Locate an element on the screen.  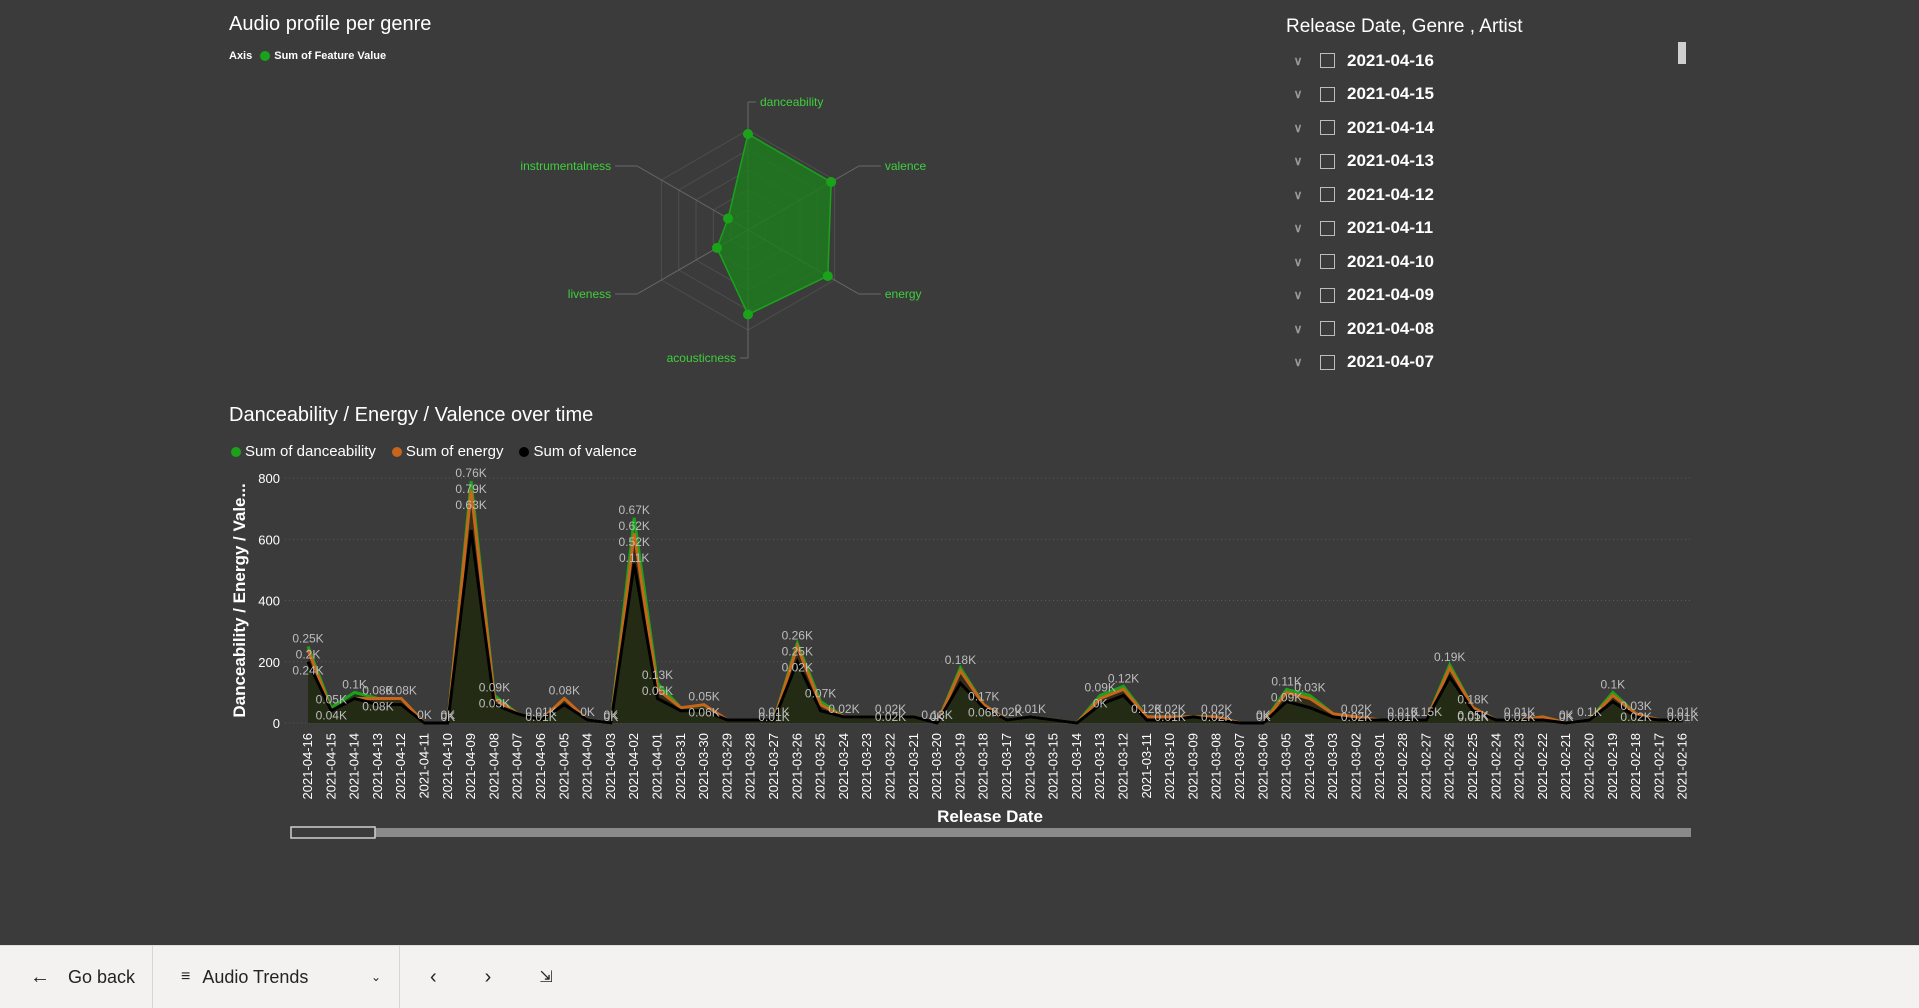
line-legend-item: Sum of danceability is located at coordinates (303, 451).